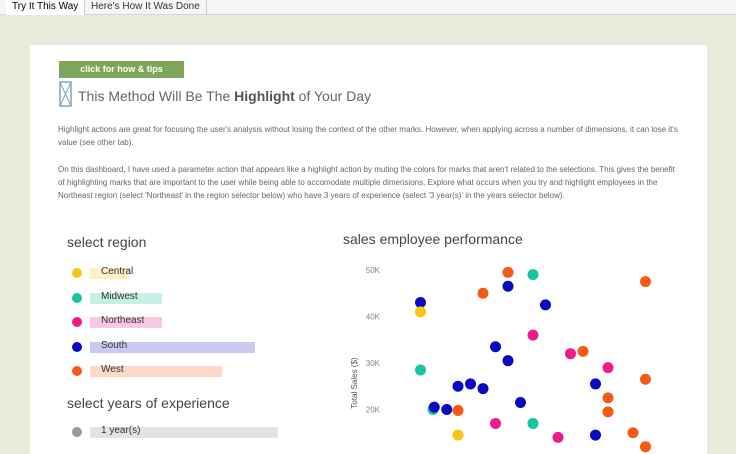 This screenshot has height=454, width=736. I want to click on legend-label: West, so click(112, 369).